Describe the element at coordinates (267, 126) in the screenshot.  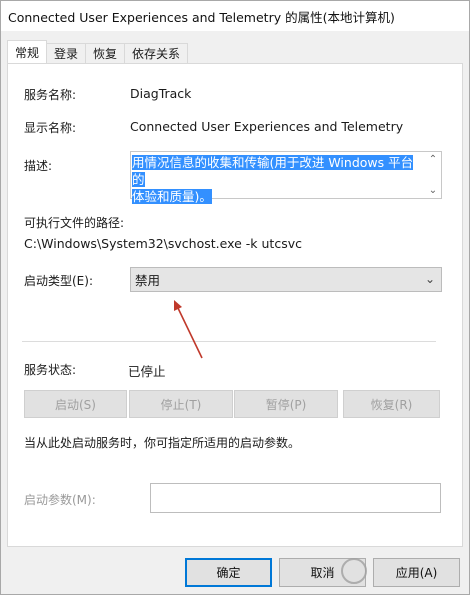
I see `display-name-value: Connected User Experiences and Telemetry` at that location.